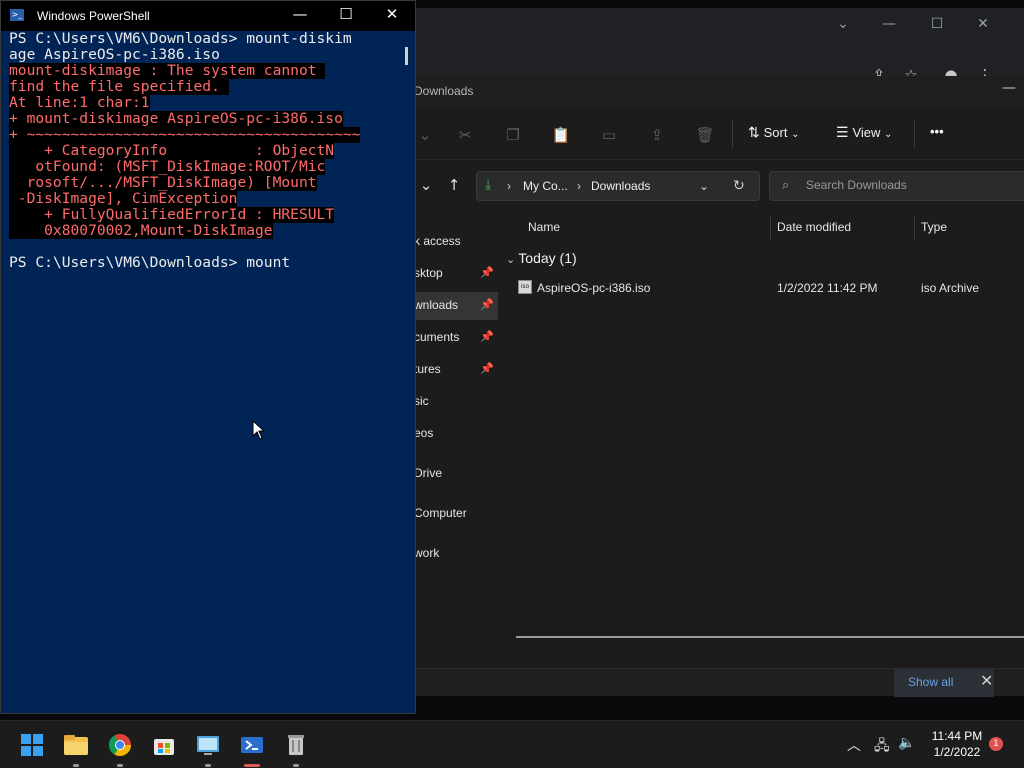 This screenshot has height=768, width=1024. What do you see at coordinates (1009, 88) in the screenshot?
I see `explorer-minimize-button: —` at bounding box center [1009, 88].